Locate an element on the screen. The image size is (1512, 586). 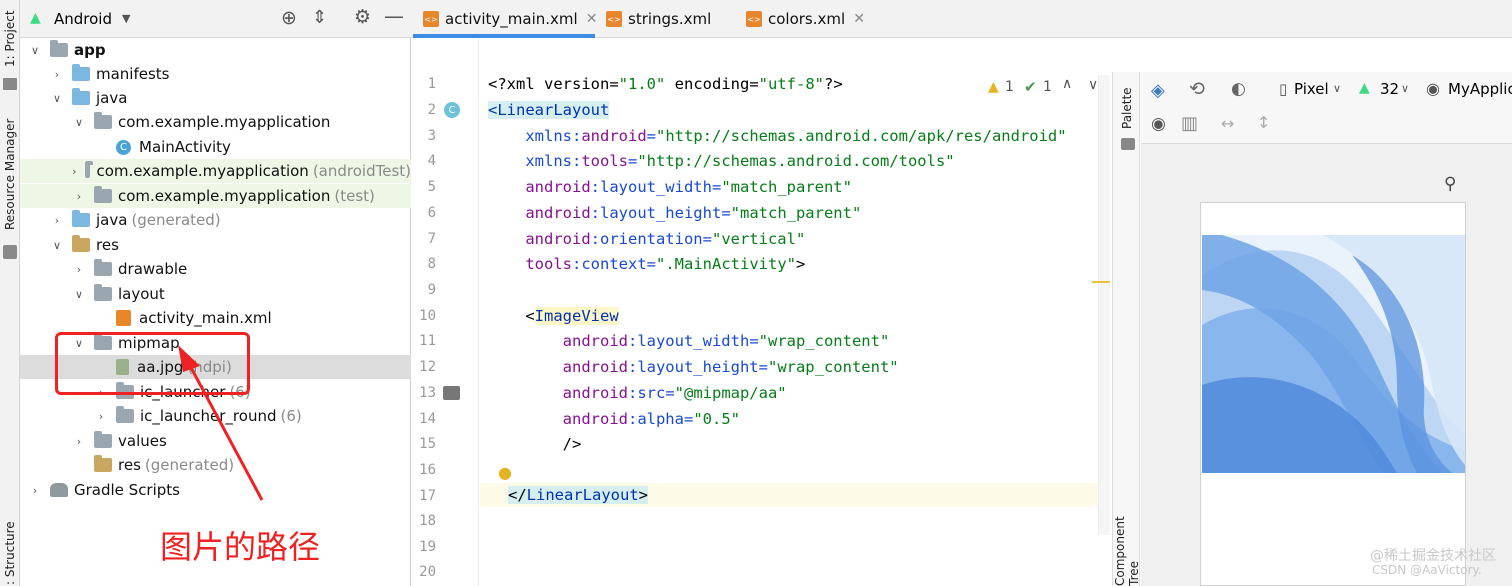
tab-label: activity_main.xml is located at coordinates (511, 19).